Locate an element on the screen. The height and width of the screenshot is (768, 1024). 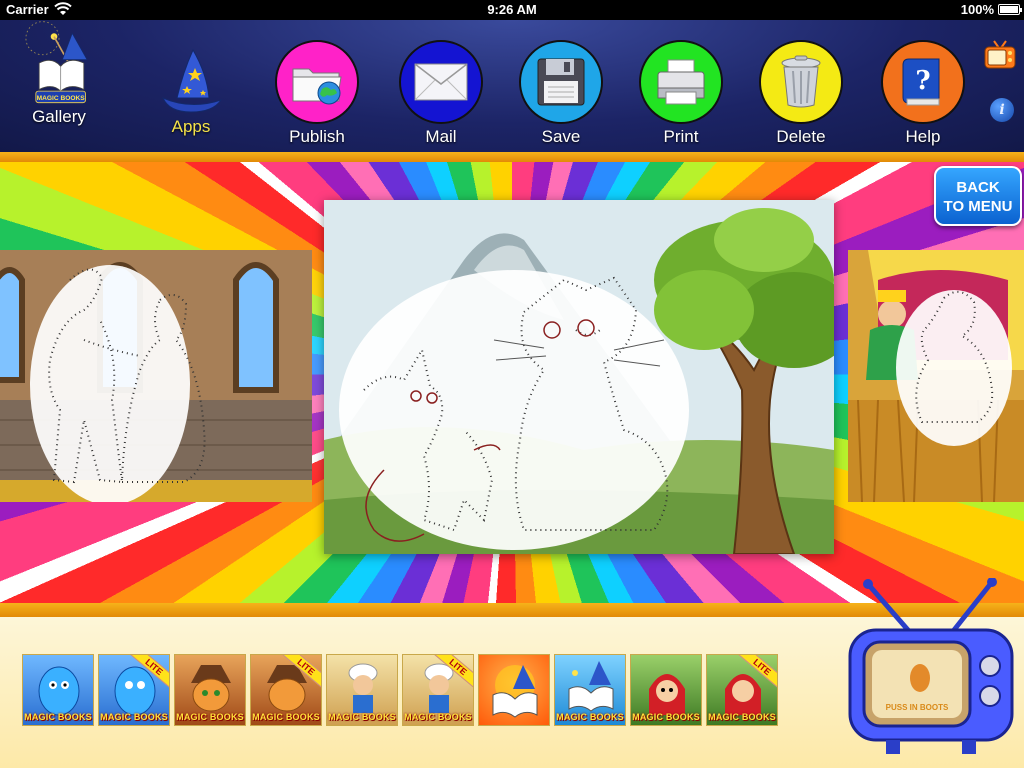
page-thumb-previous is located at coordinates (156, 376).